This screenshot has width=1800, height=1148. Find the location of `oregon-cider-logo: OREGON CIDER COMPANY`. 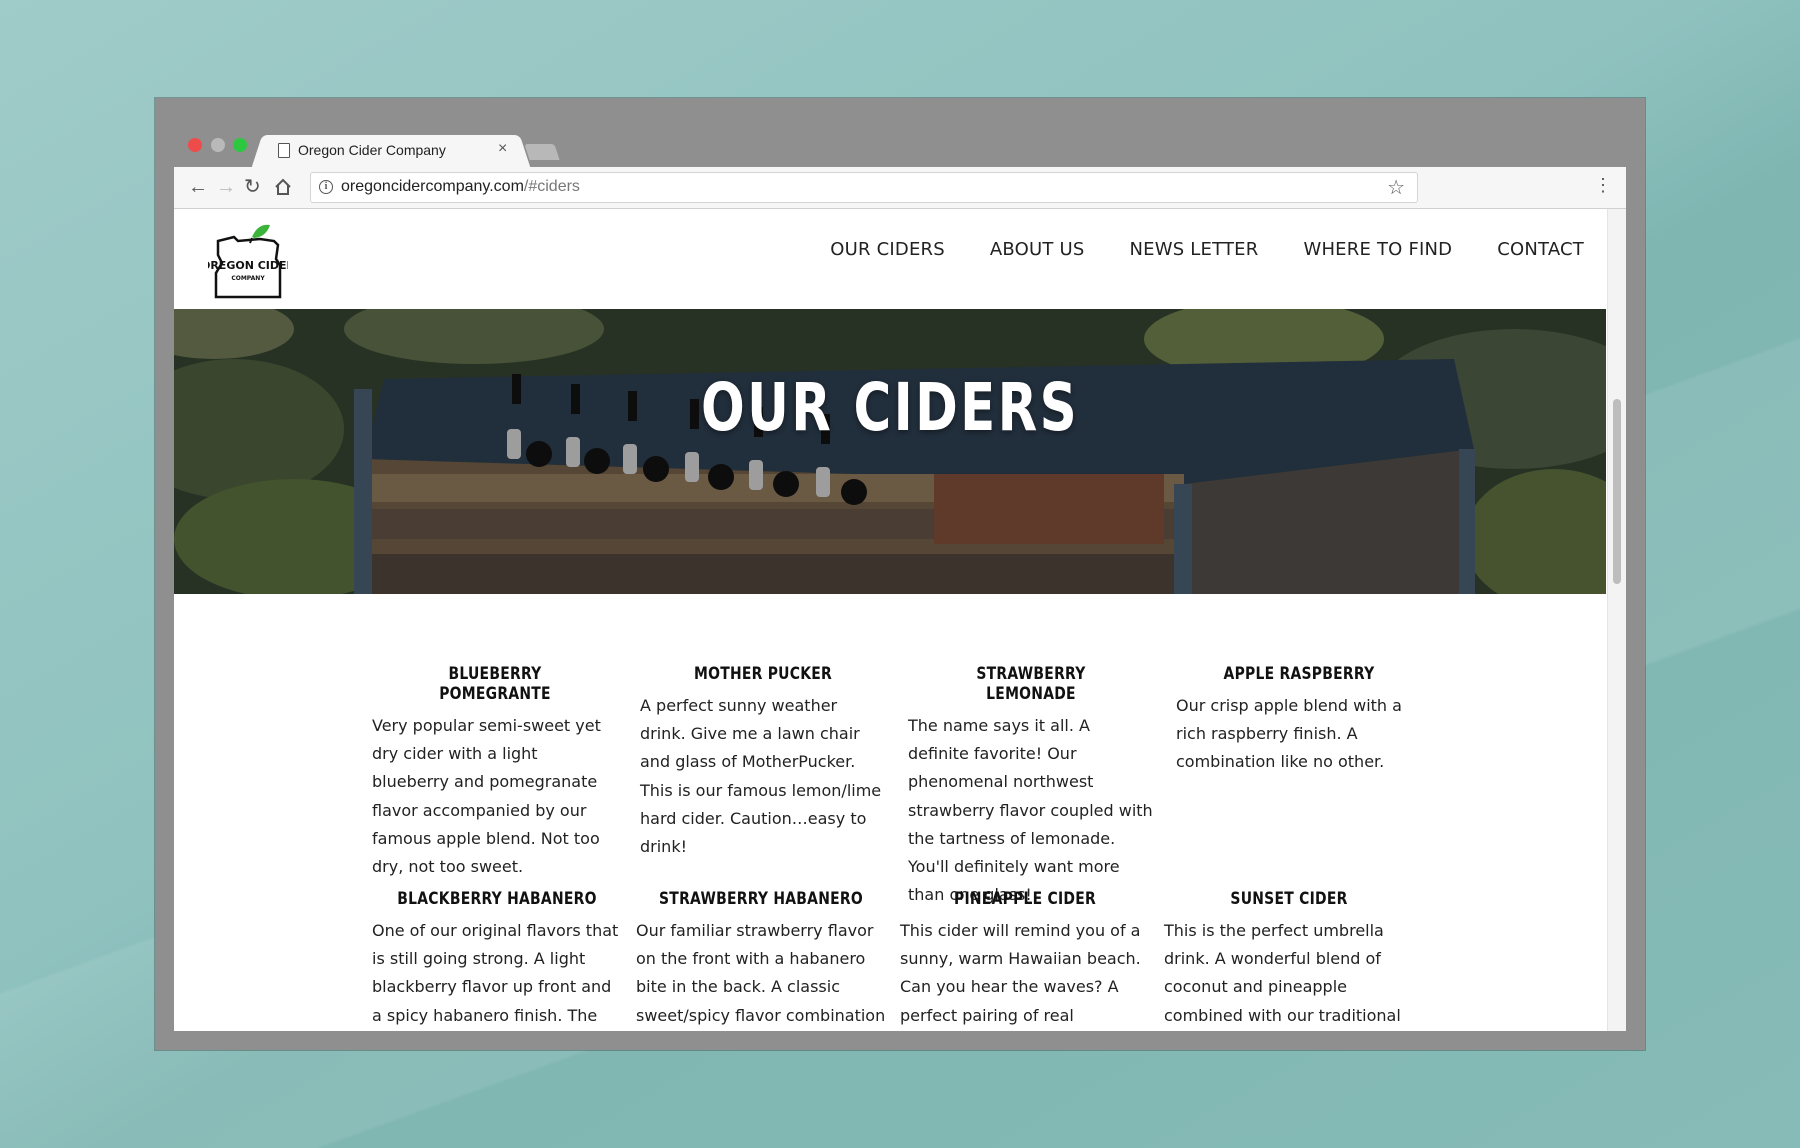

oregon-cider-logo: OREGON CIDER COMPANY is located at coordinates (248, 261).